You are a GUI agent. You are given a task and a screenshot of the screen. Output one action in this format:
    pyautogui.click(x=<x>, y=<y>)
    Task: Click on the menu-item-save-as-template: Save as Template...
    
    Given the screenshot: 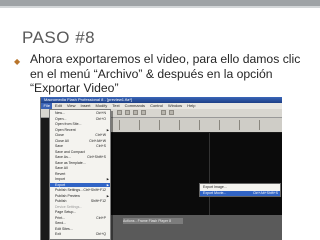 What is the action you would take?
    pyautogui.click(x=80, y=163)
    